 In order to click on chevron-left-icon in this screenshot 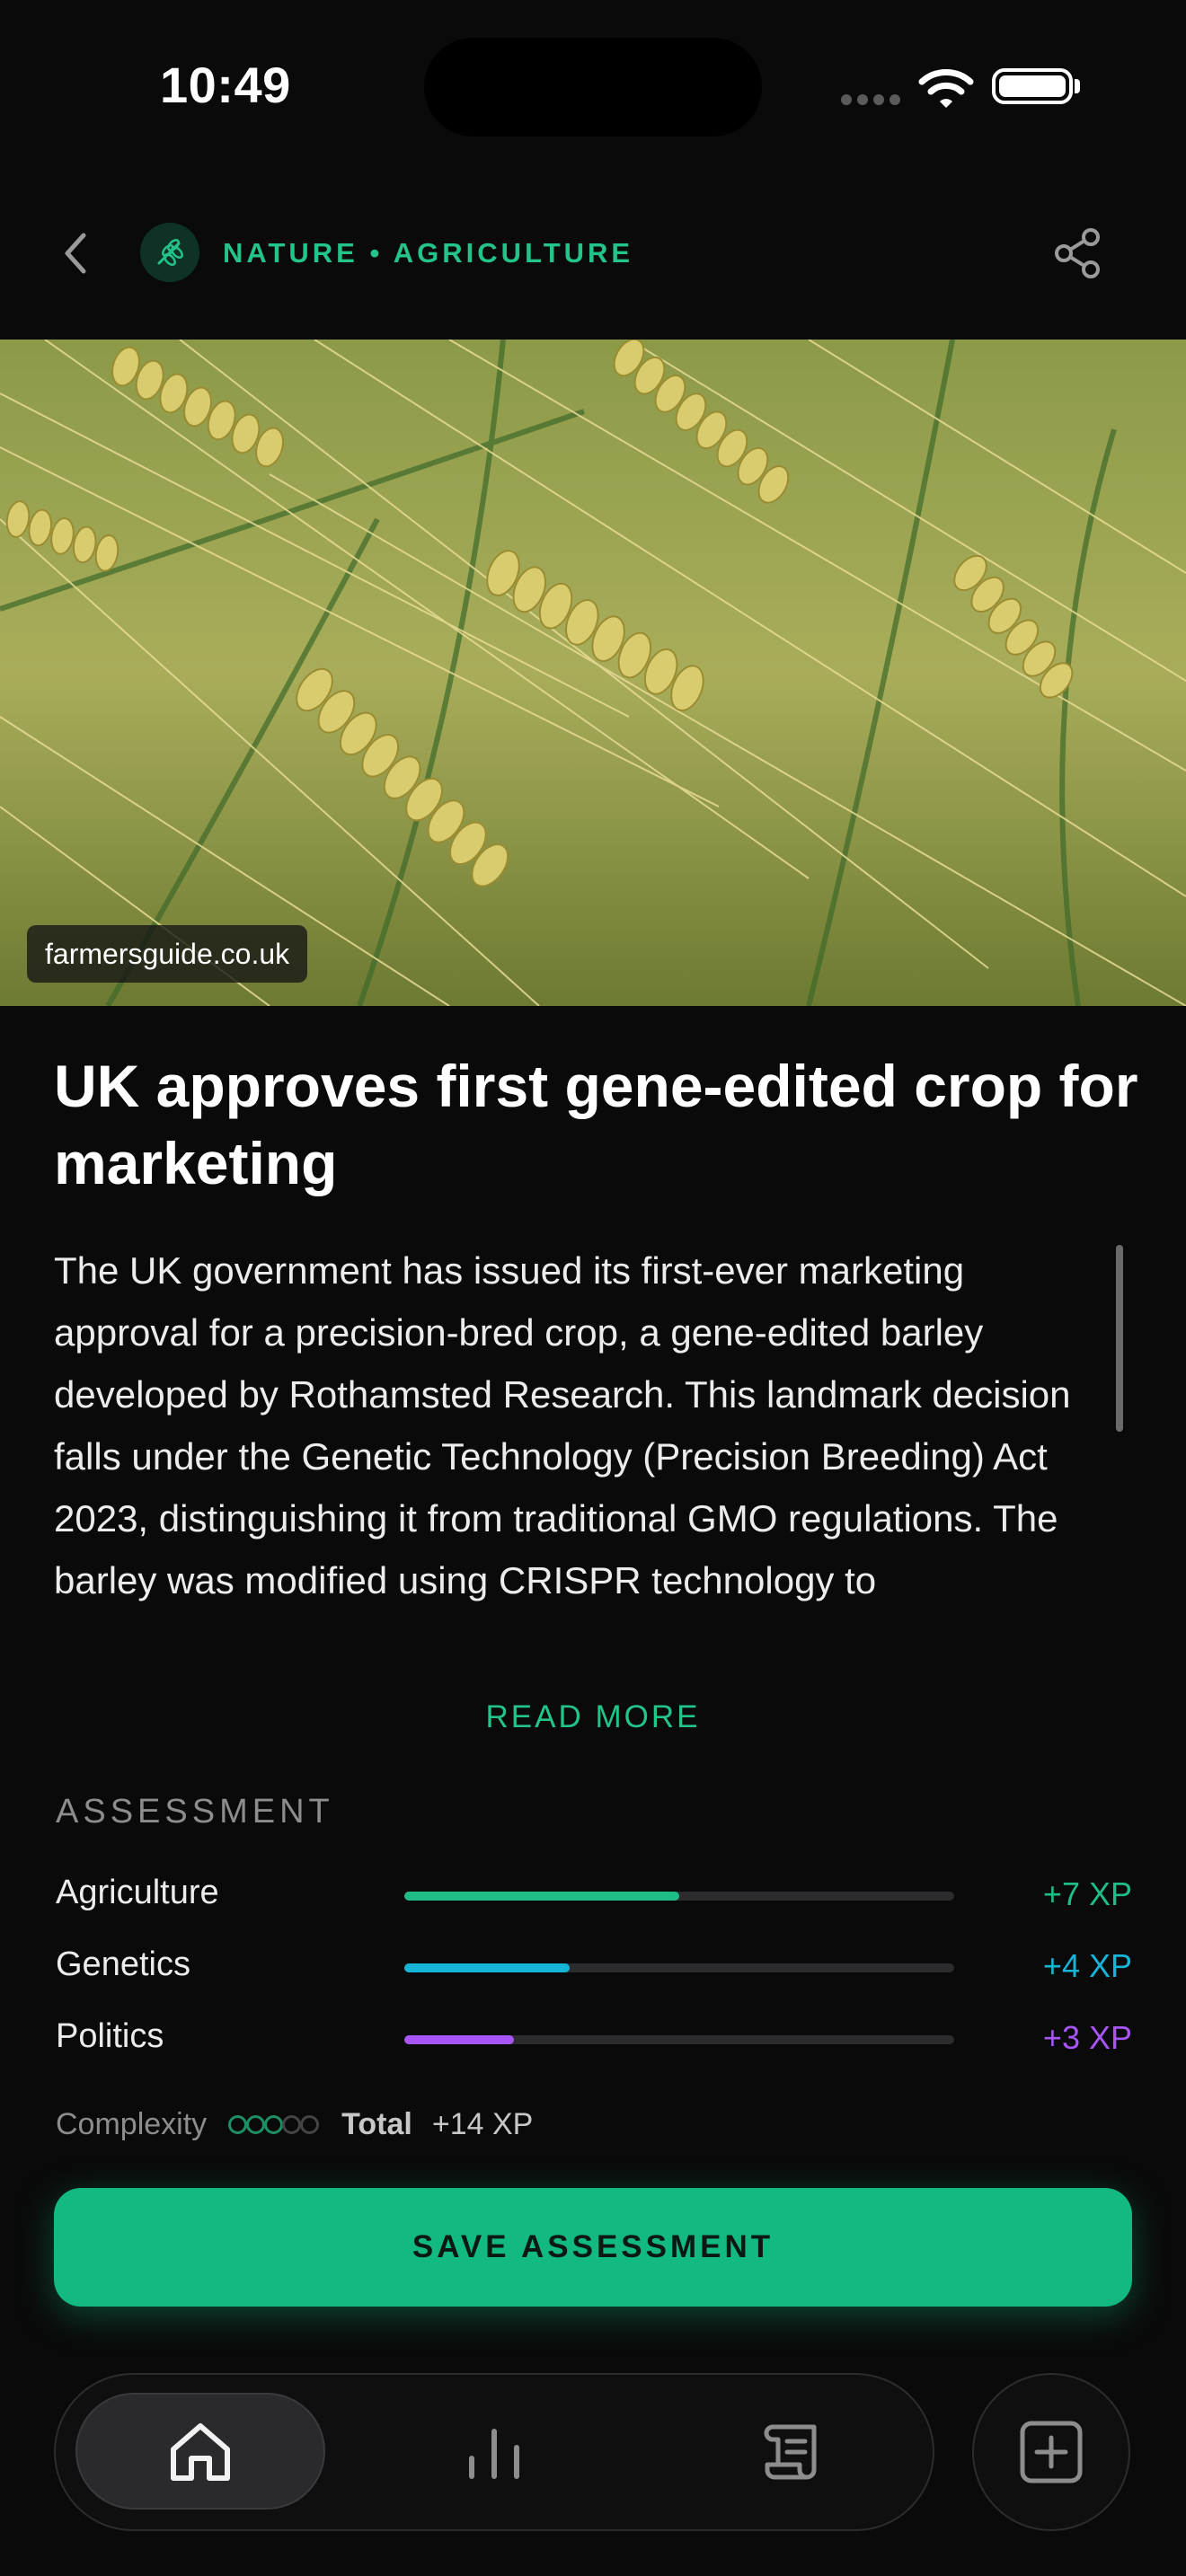, I will do `click(75, 253)`.